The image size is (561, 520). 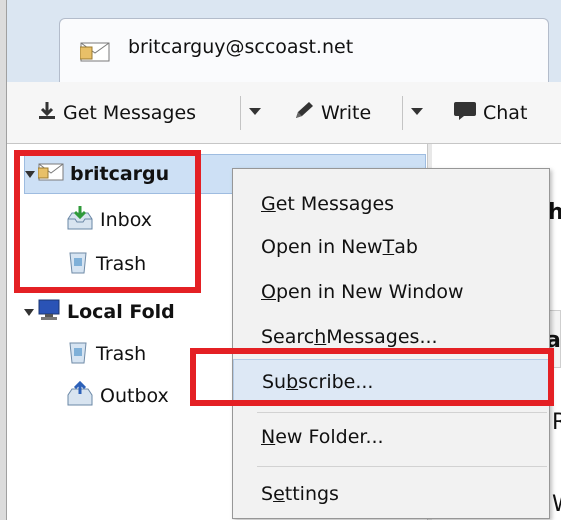 What do you see at coordinates (29, 312) in the screenshot?
I see `expand-twisty-icon` at bounding box center [29, 312].